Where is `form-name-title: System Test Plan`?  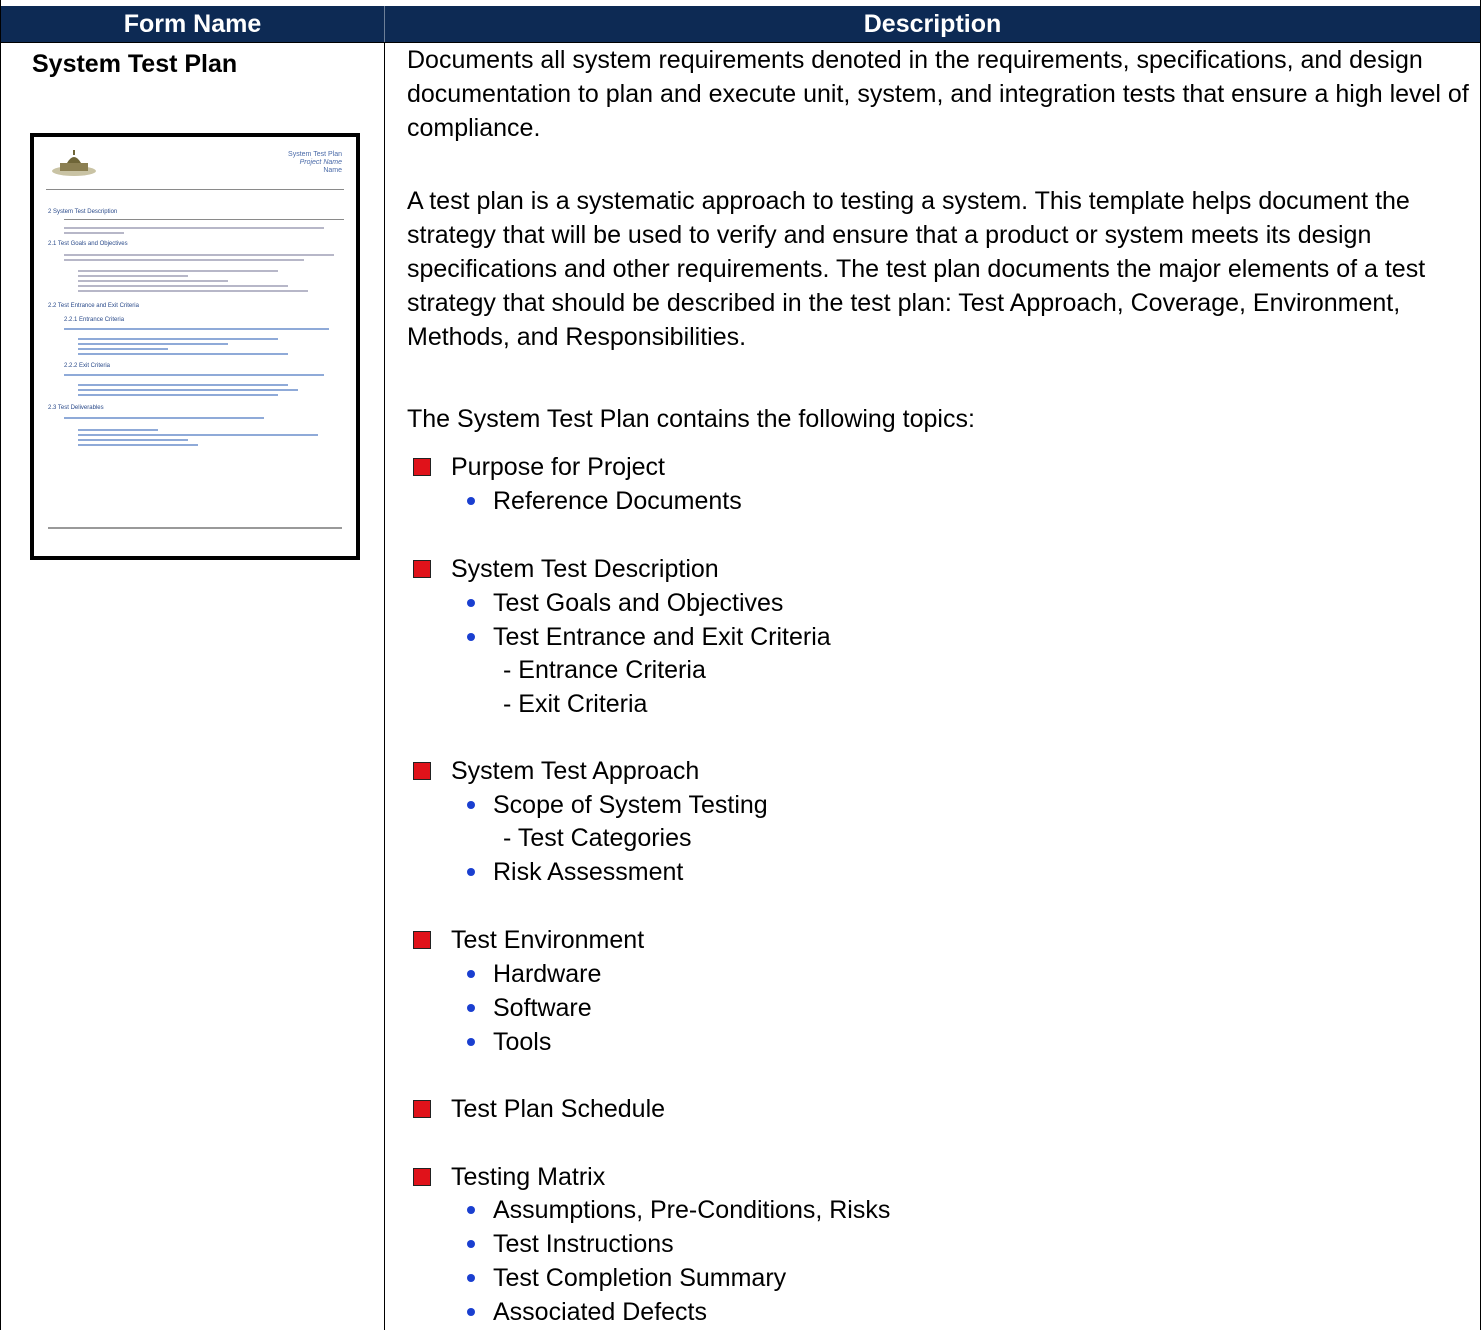
form-name-title: System Test Plan is located at coordinates (135, 64).